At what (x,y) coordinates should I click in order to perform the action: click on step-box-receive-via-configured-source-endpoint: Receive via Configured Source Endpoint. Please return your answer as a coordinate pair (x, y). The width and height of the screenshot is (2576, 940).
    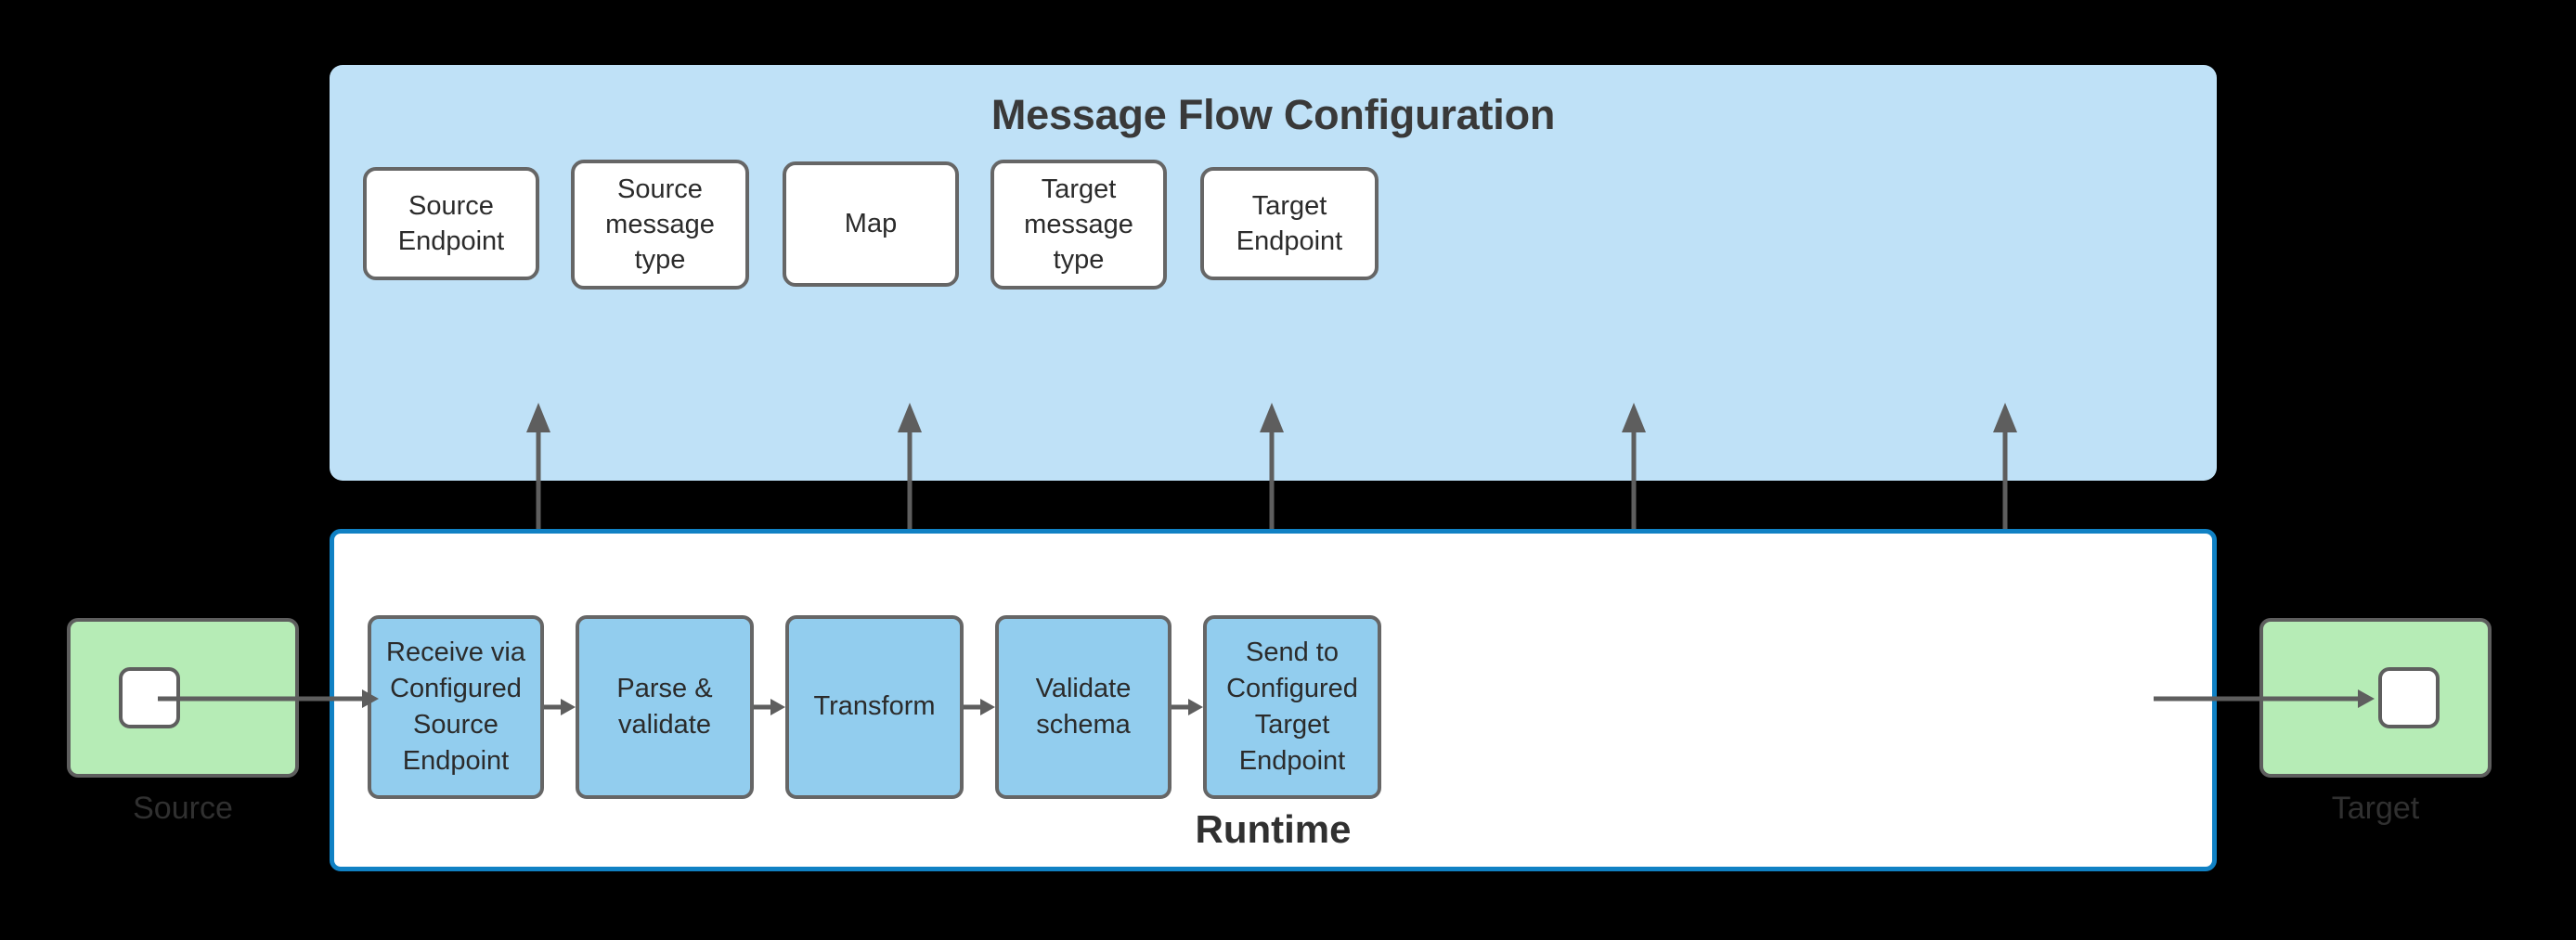
    Looking at the image, I should click on (456, 707).